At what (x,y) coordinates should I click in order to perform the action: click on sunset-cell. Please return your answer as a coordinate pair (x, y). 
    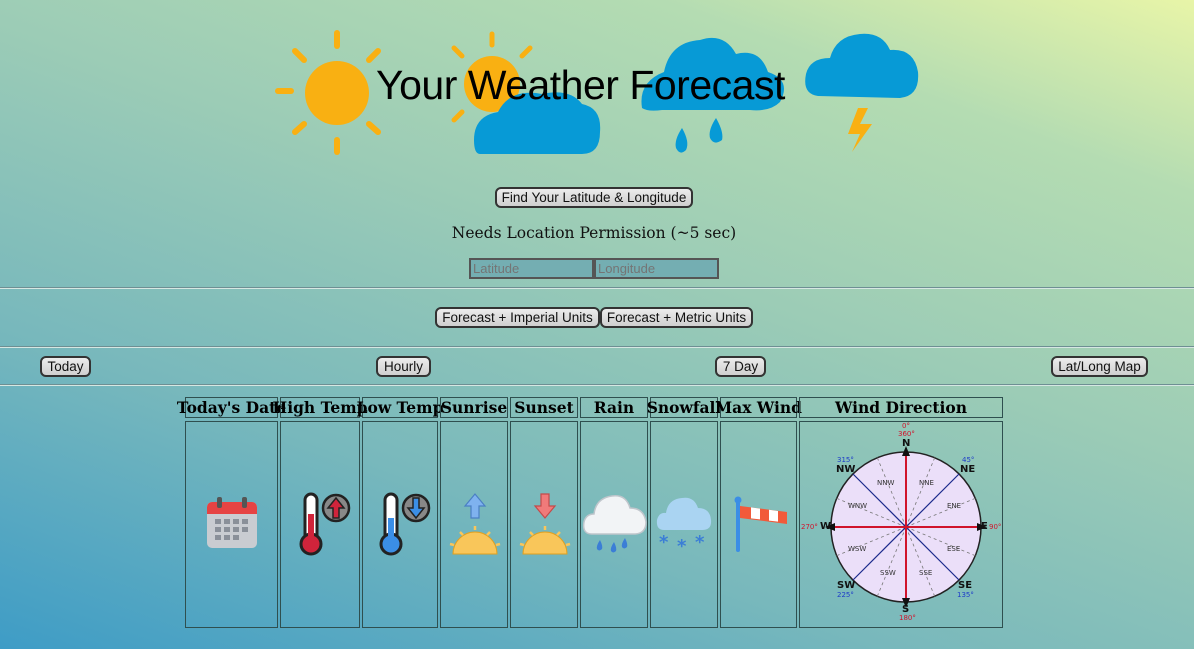
    Looking at the image, I should click on (544, 524).